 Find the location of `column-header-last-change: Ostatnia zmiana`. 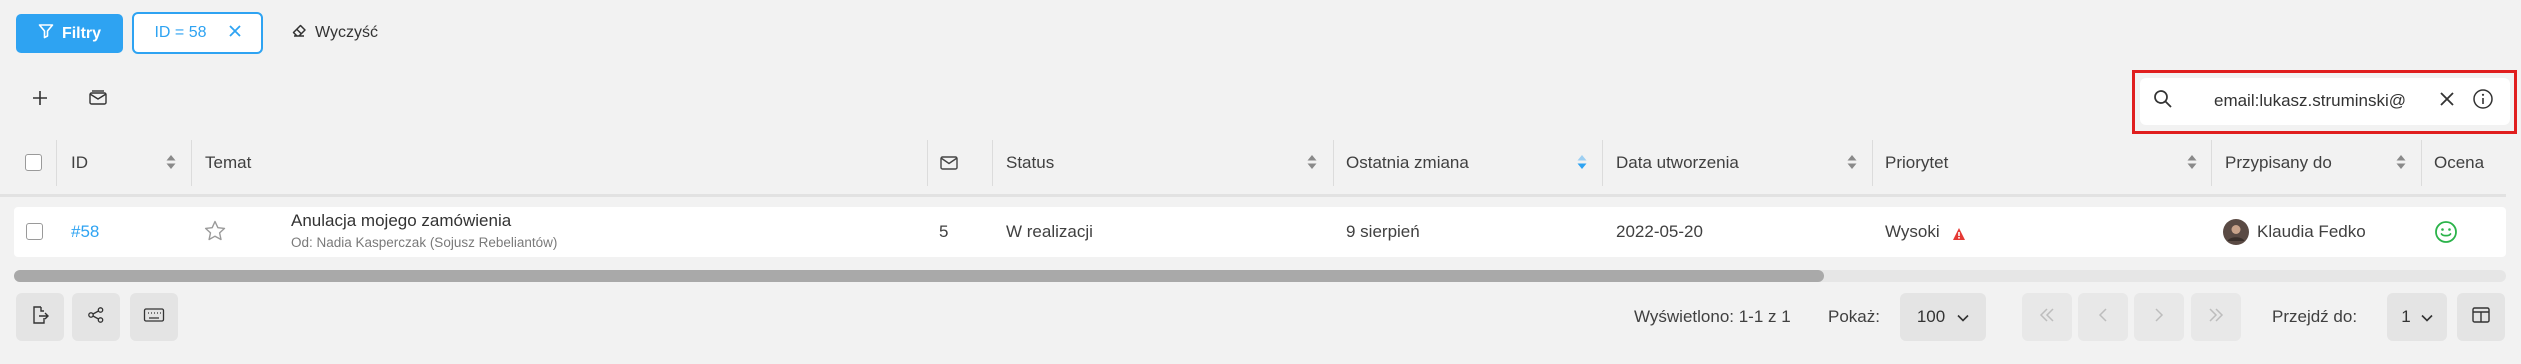

column-header-last-change: Ostatnia zmiana is located at coordinates (1407, 163).